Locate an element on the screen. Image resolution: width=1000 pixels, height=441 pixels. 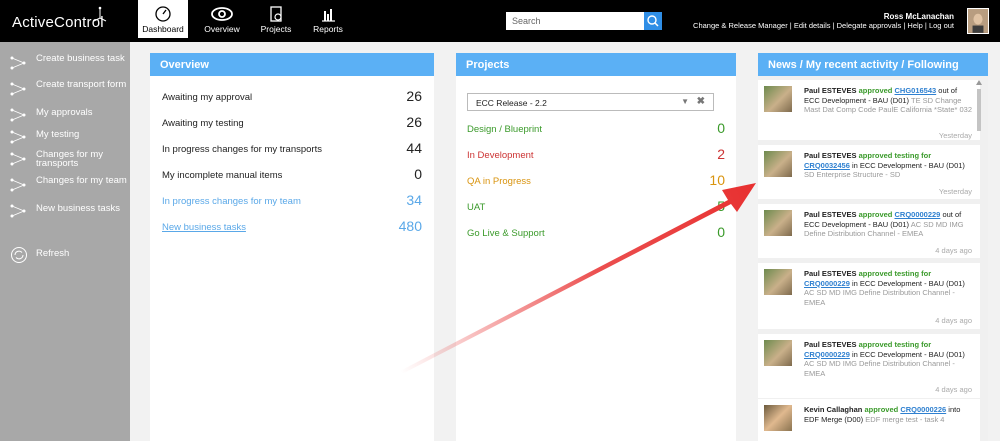
sidebar-item-label: New business tasks is located at coordinates (78, 208).